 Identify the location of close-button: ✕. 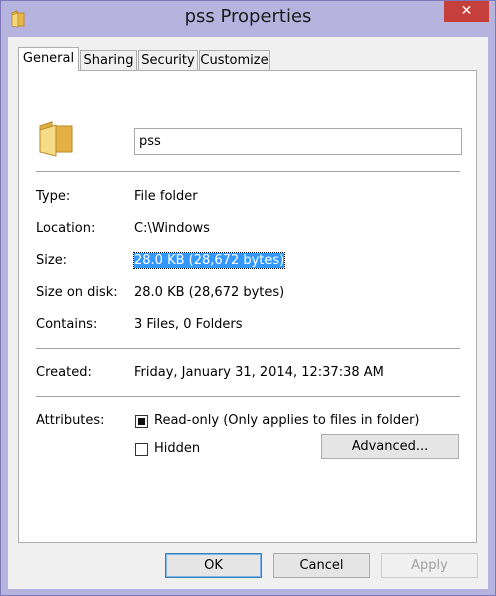
(466, 11).